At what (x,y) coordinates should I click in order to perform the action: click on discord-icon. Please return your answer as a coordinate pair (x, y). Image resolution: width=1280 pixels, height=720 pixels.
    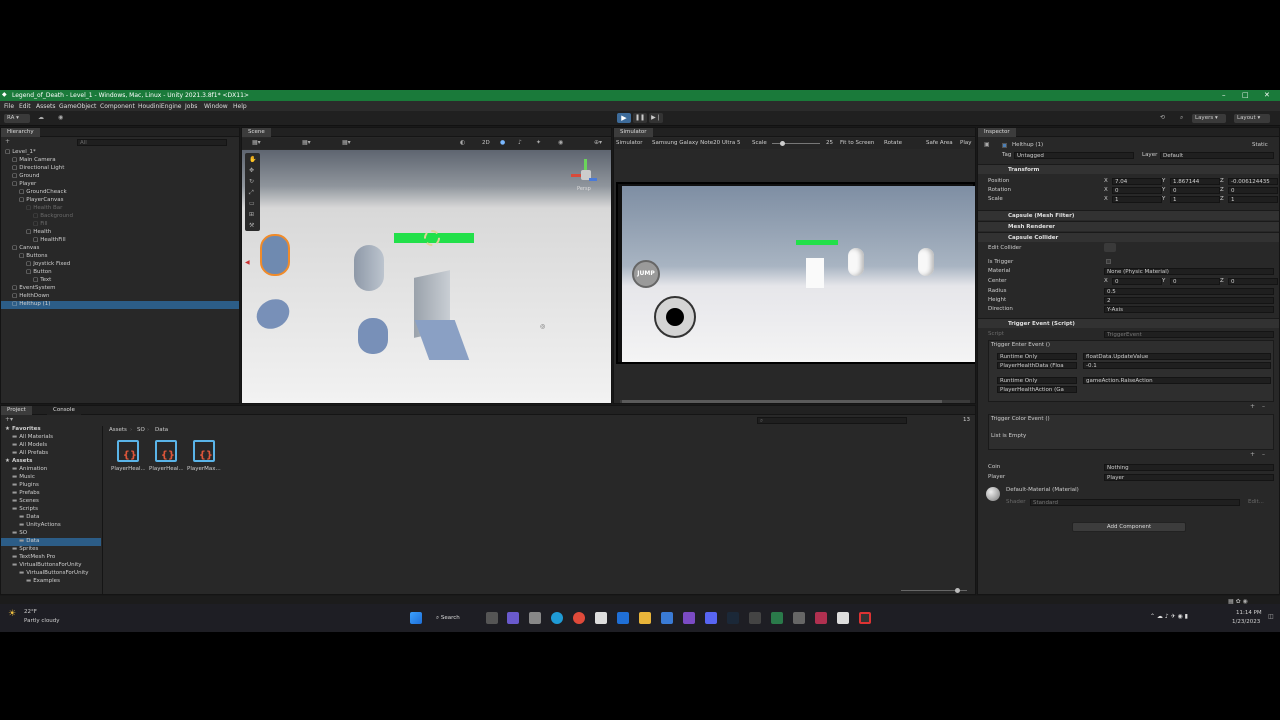
    Looking at the image, I should click on (711, 618).